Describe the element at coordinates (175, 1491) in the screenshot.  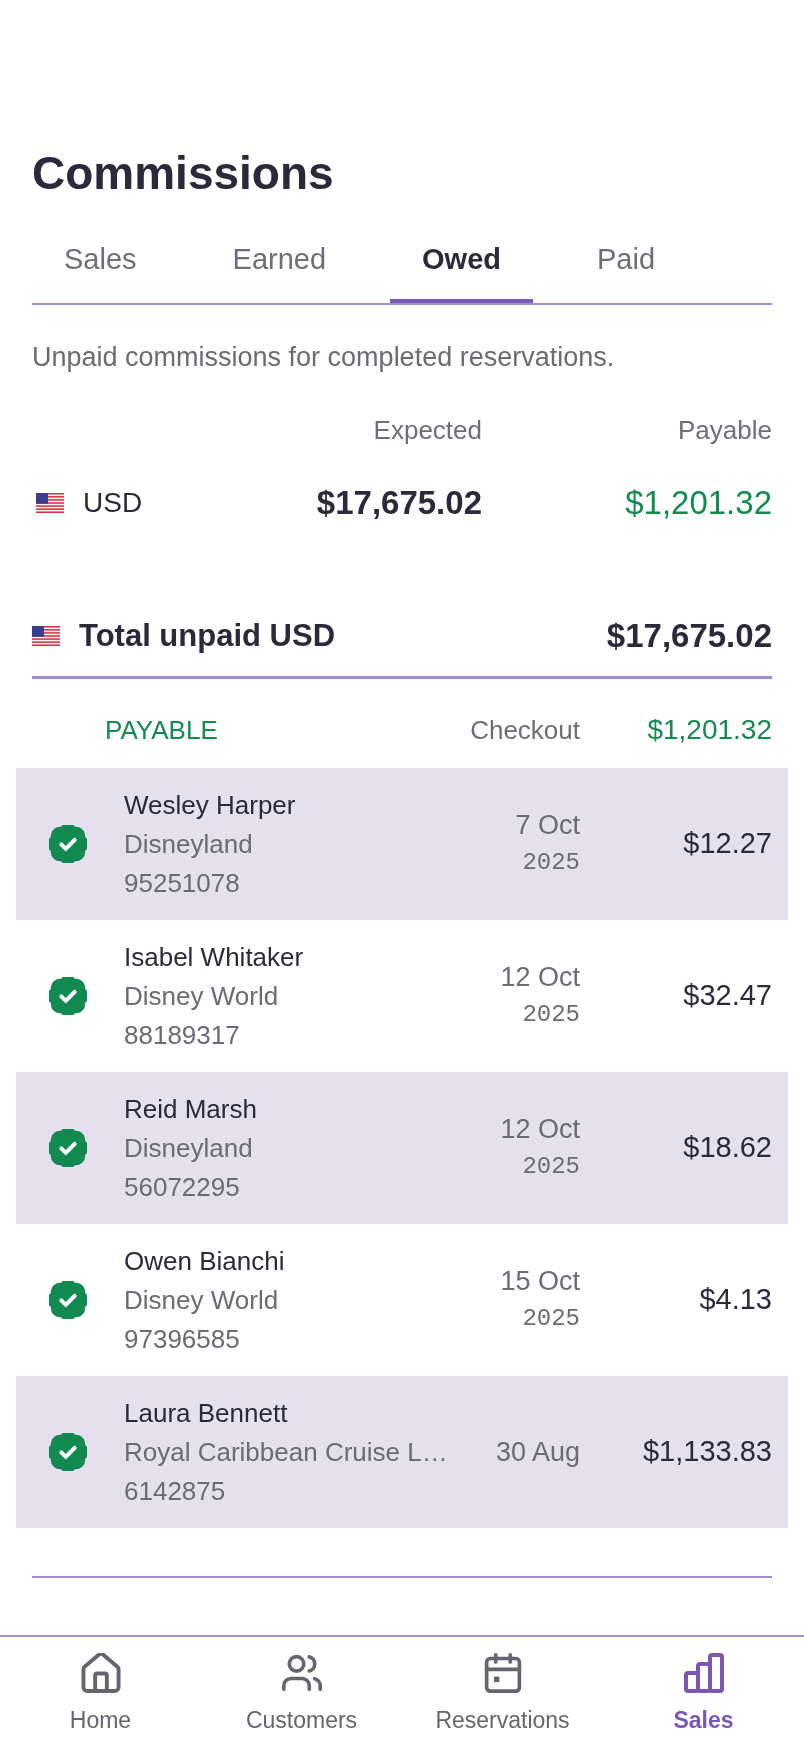
I see `reservation-number: 6142875` at that location.